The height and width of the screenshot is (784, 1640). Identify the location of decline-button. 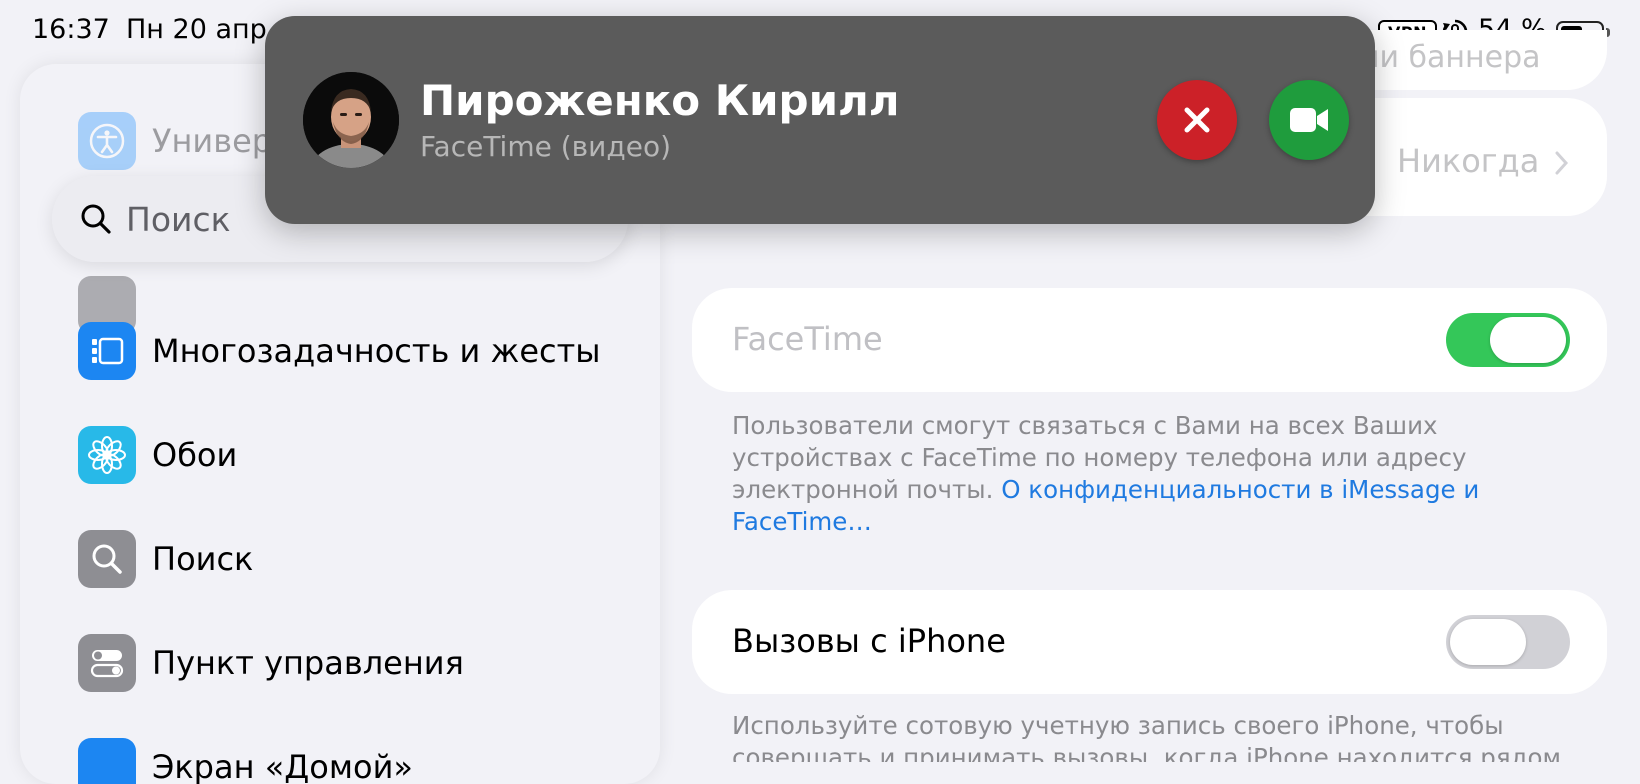
(1197, 120).